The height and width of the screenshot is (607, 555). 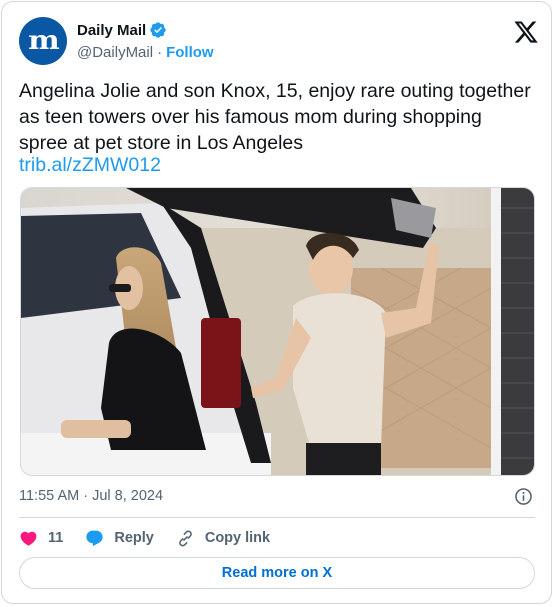 What do you see at coordinates (111, 30) in the screenshot?
I see `author-display-name: Daily Mail` at bounding box center [111, 30].